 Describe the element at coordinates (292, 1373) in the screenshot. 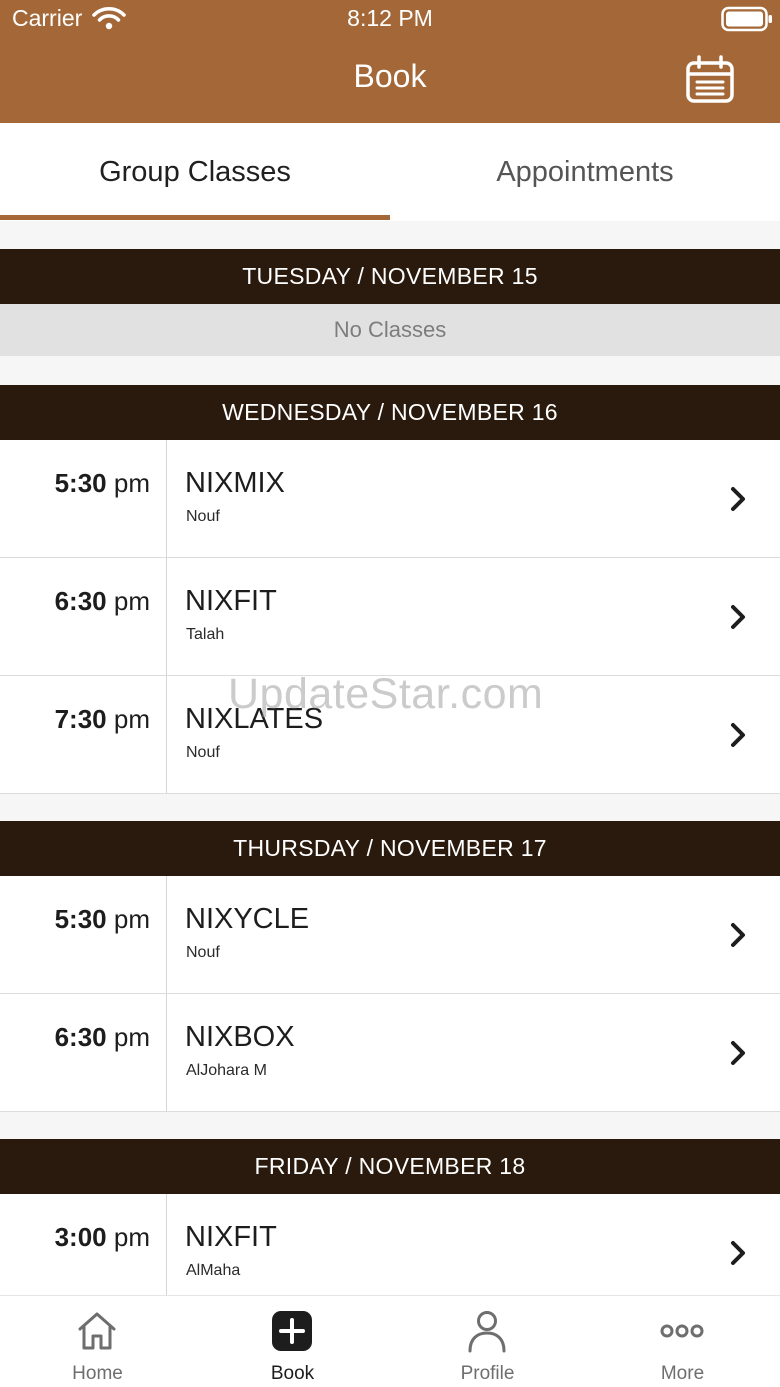

I see `tabbar-label: Book` at that location.